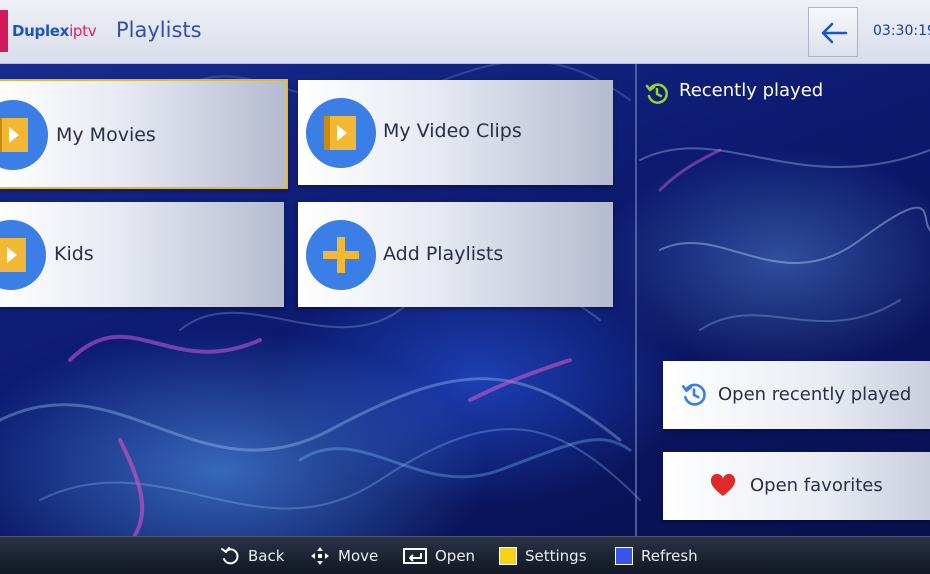  I want to click on panel-divider, so click(636, 300).